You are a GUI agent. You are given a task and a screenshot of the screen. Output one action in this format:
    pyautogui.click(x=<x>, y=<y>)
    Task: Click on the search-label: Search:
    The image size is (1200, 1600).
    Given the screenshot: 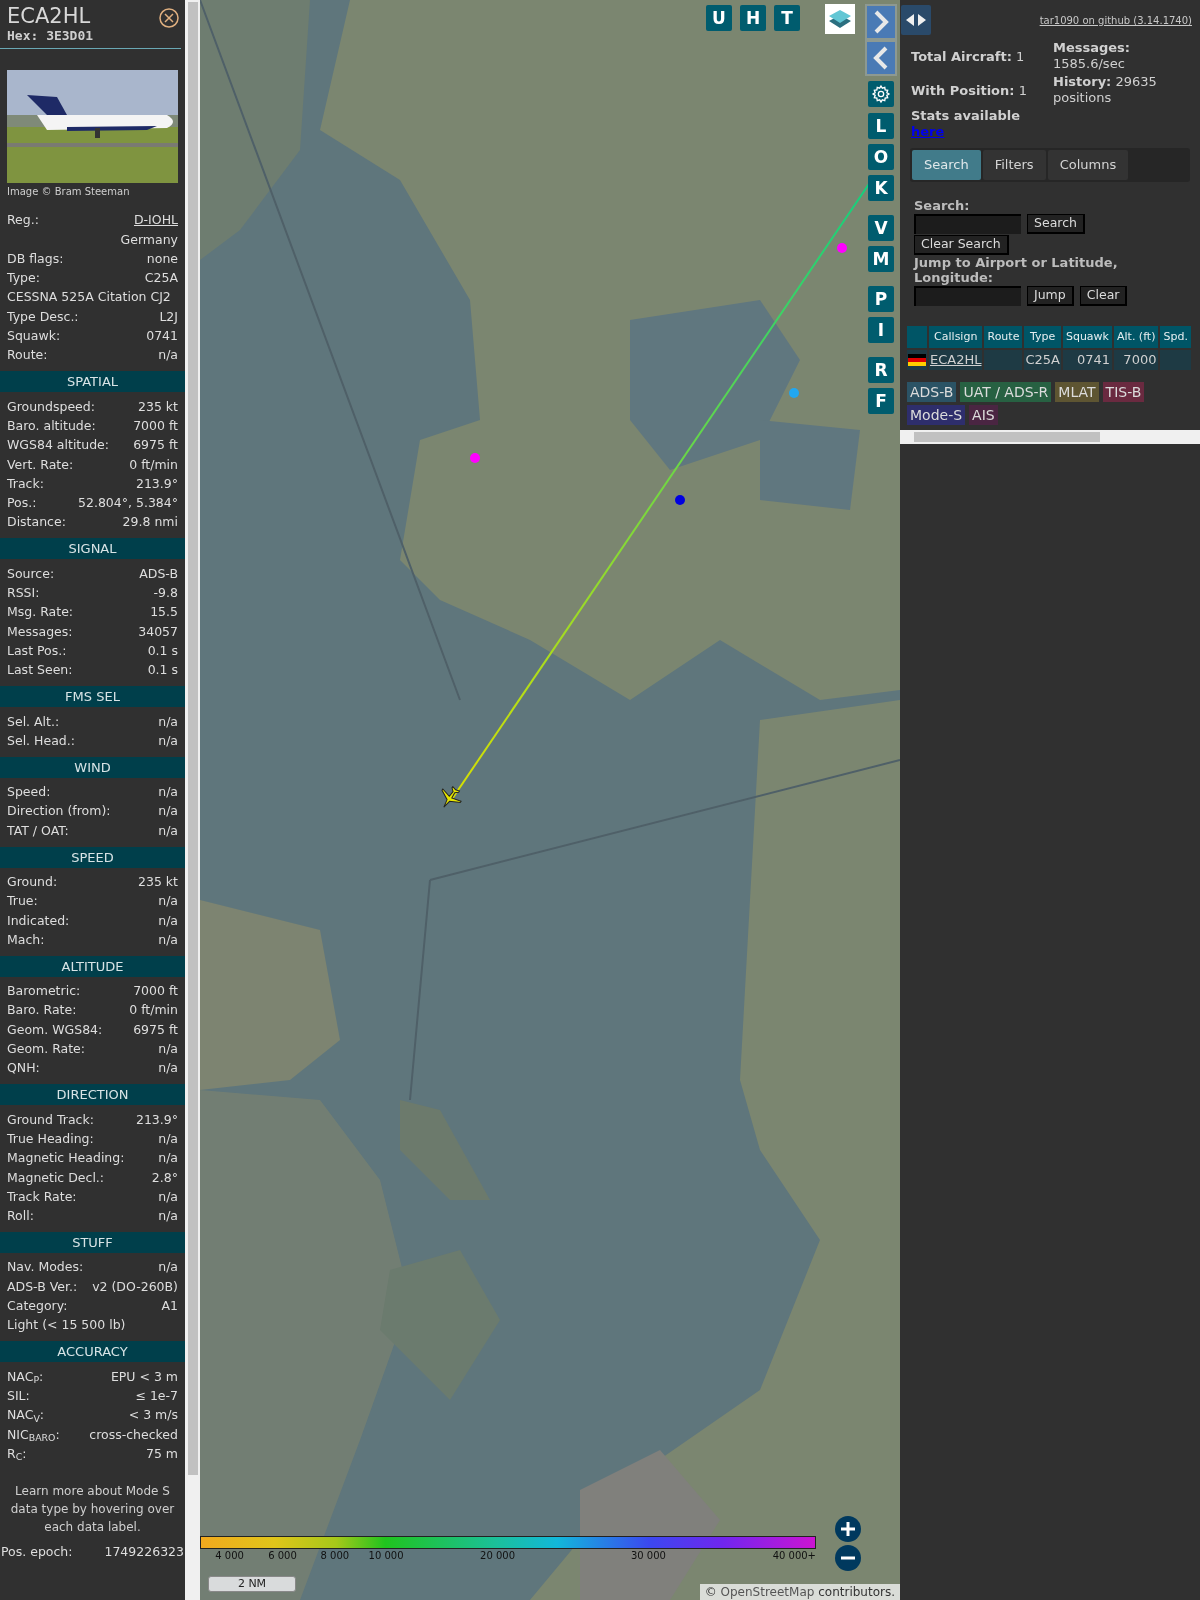 What is the action you would take?
    pyautogui.click(x=942, y=206)
    